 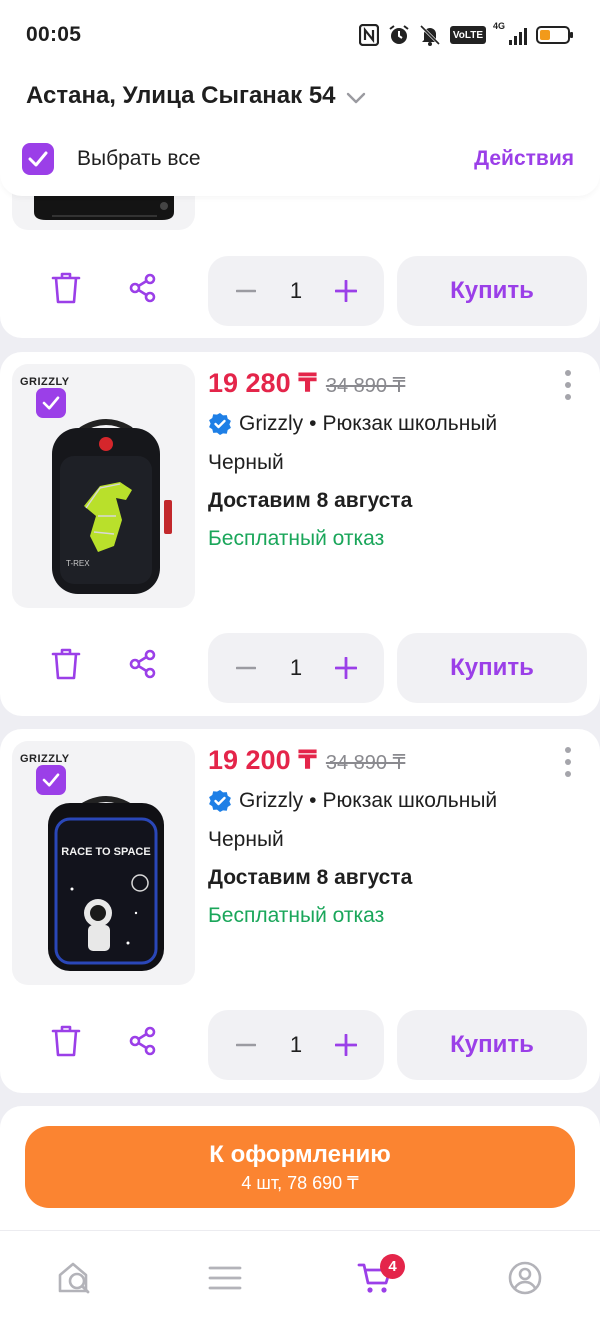 I want to click on product-color: Черный, so click(x=246, y=462).